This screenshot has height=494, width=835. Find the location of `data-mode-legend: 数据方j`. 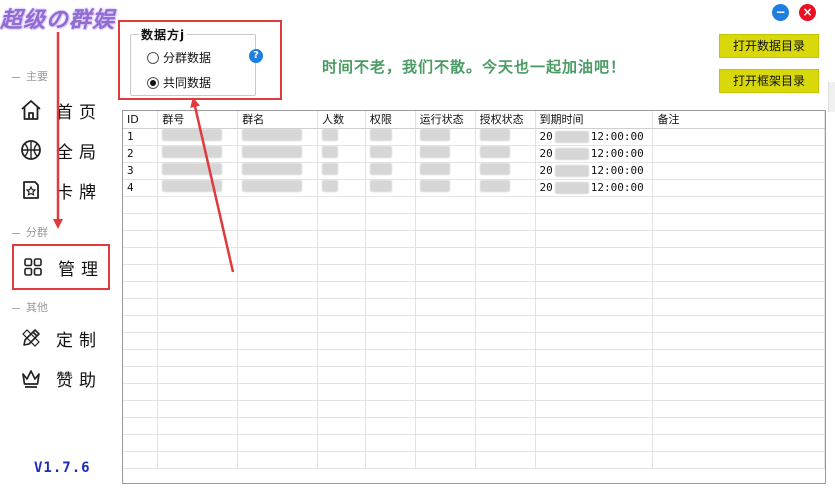

data-mode-legend: 数据方j is located at coordinates (163, 34).